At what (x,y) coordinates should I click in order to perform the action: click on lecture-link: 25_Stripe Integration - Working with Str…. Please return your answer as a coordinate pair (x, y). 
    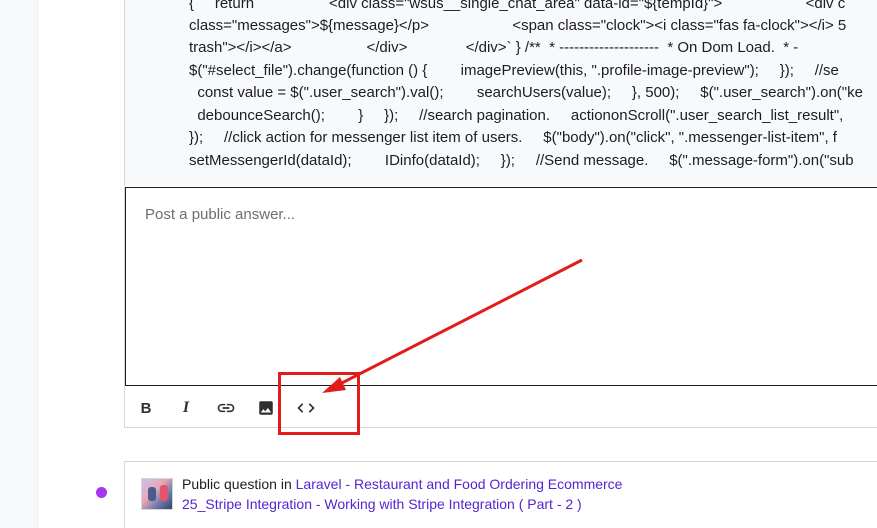
    Looking at the image, I should click on (382, 504).